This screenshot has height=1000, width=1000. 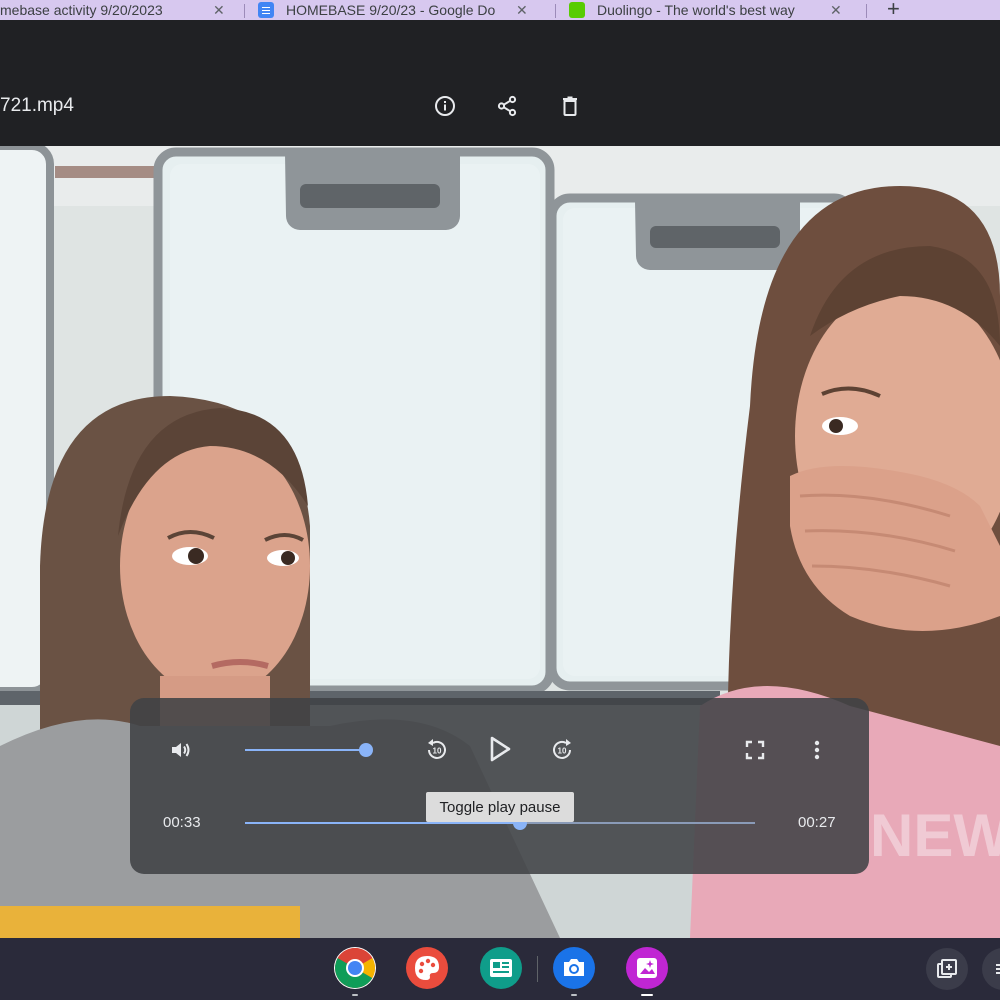 I want to click on app-active-indicator, so click(x=647, y=995).